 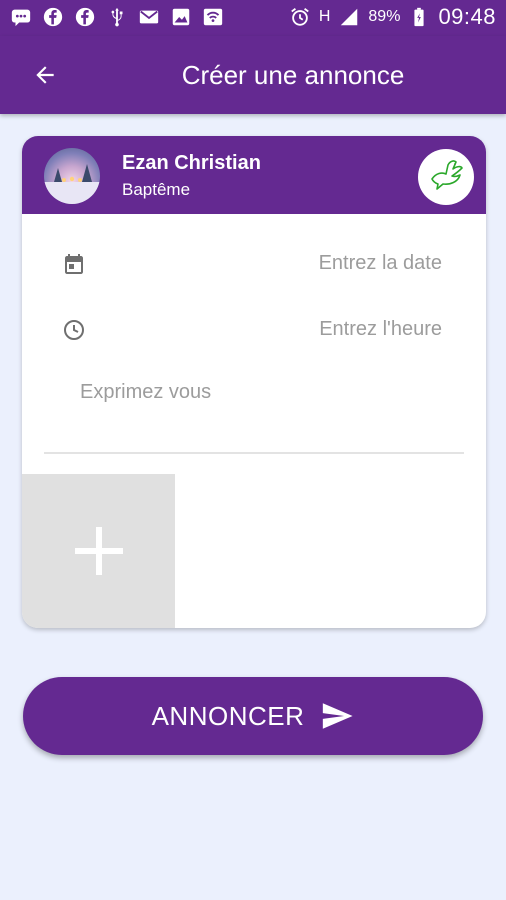 What do you see at coordinates (253, 18) in the screenshot?
I see `status-bar: H 89% 09:48` at bounding box center [253, 18].